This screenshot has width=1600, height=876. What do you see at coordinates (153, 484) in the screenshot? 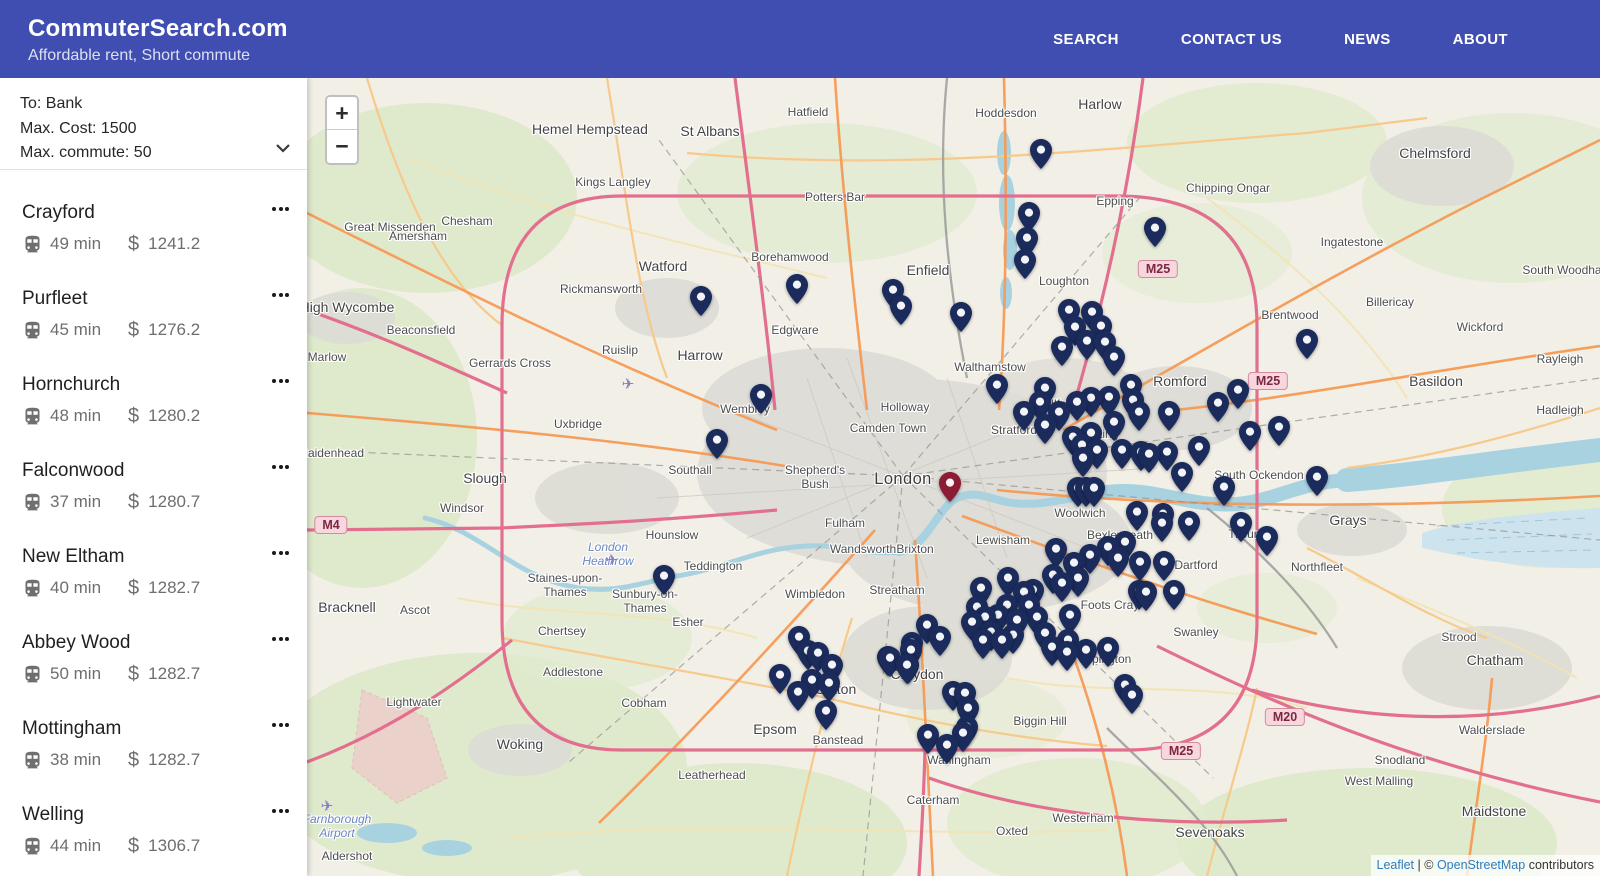
I see `result-item: Falconwood 37 min $ 1280.7` at bounding box center [153, 484].